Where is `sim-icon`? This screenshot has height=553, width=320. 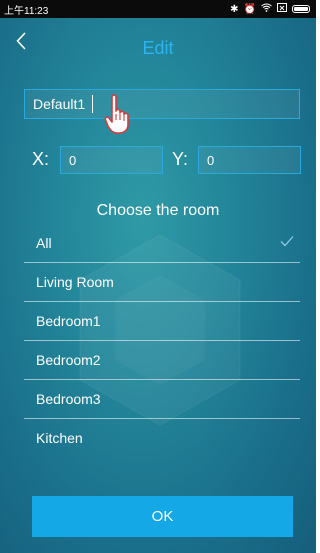 sim-icon is located at coordinates (282, 9).